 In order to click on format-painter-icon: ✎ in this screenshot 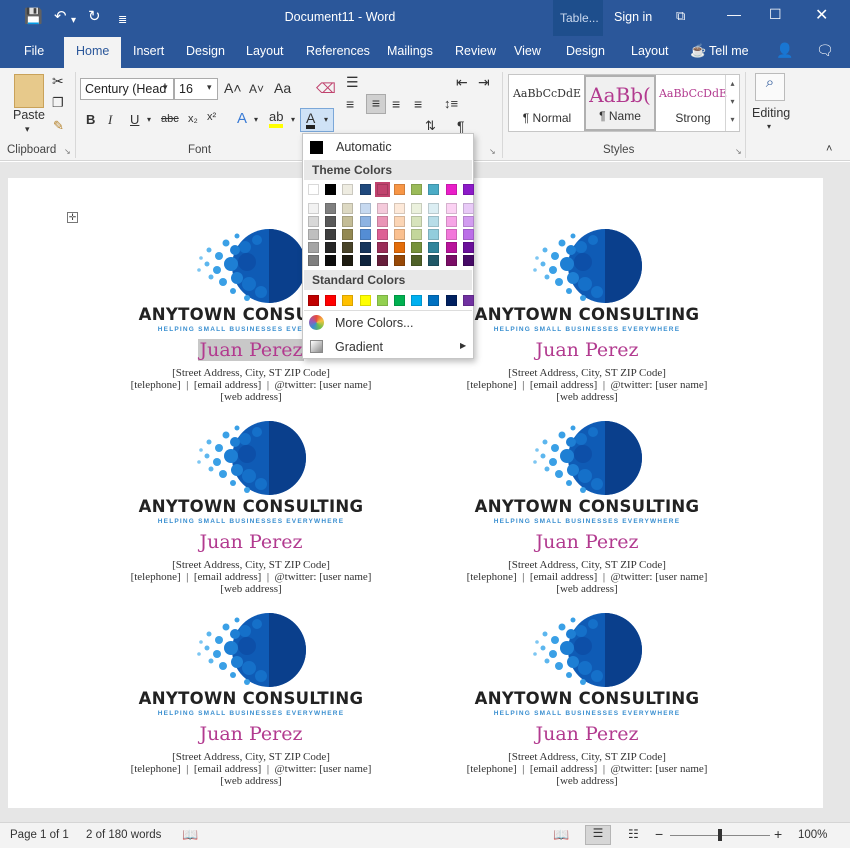, I will do `click(58, 126)`.